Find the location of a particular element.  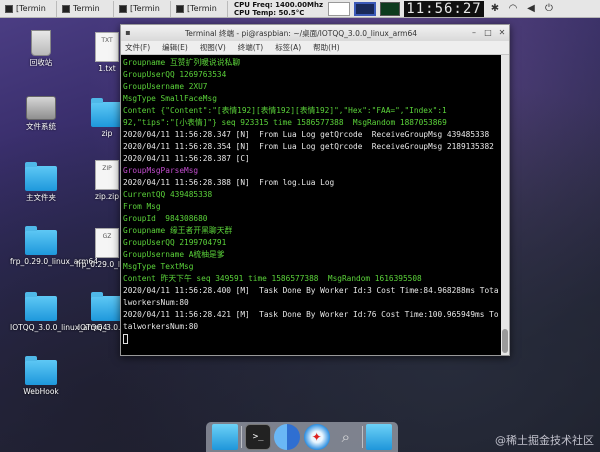

terminal-line: From Msg is located at coordinates (142, 206).